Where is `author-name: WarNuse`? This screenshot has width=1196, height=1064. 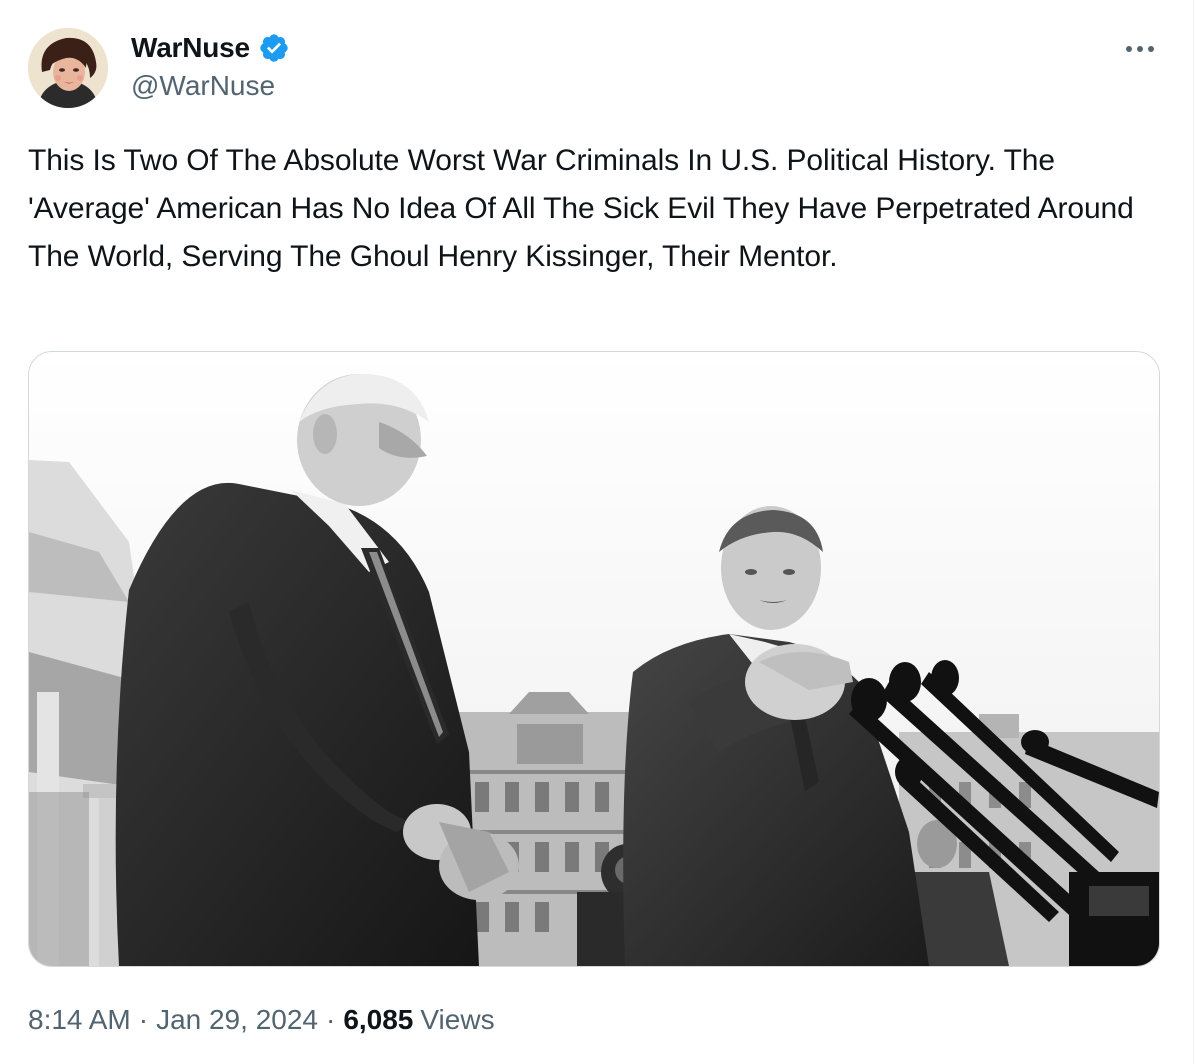
author-name: WarNuse is located at coordinates (190, 48).